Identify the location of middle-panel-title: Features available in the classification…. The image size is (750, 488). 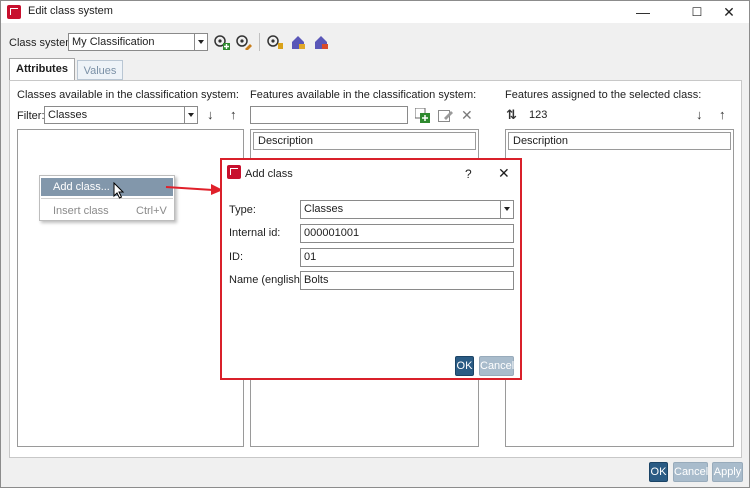
(363, 95).